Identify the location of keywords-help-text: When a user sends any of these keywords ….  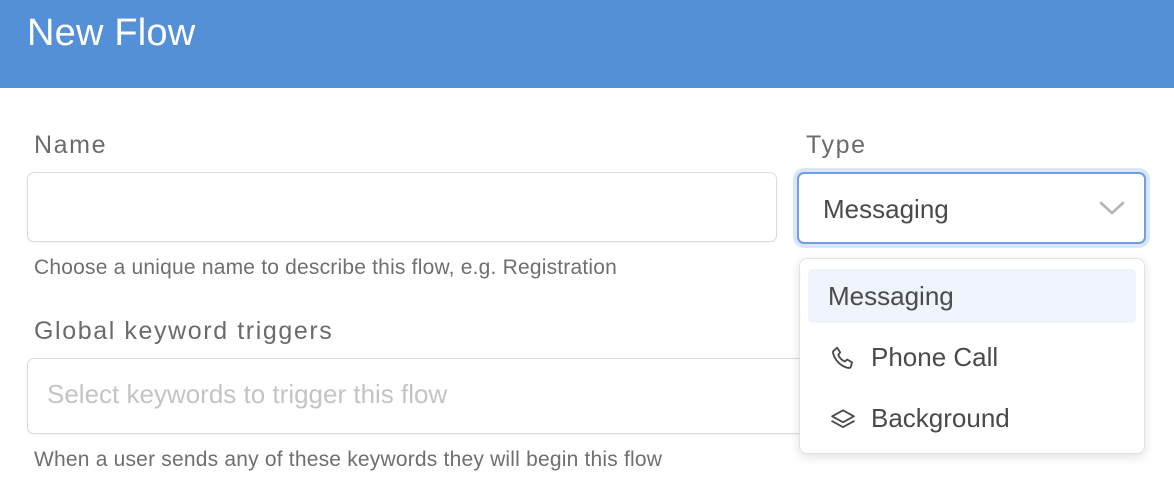
(348, 459).